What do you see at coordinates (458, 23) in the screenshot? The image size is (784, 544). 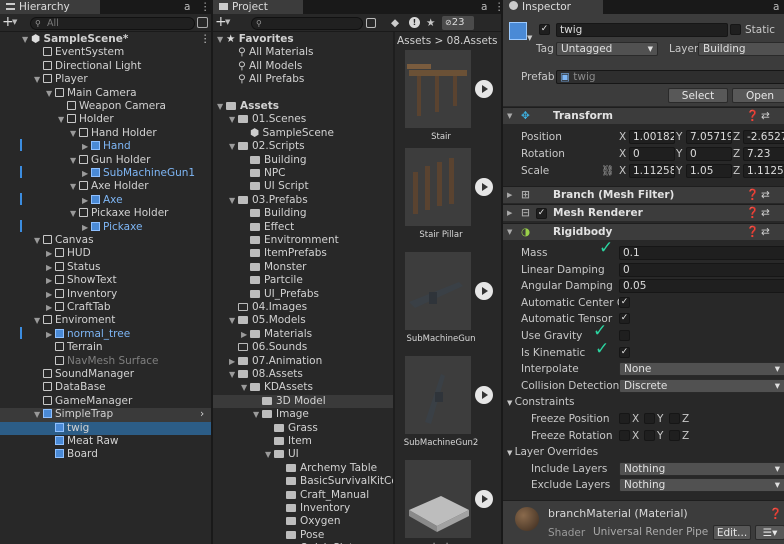 I see `hidden-count-badge: ⊘23` at bounding box center [458, 23].